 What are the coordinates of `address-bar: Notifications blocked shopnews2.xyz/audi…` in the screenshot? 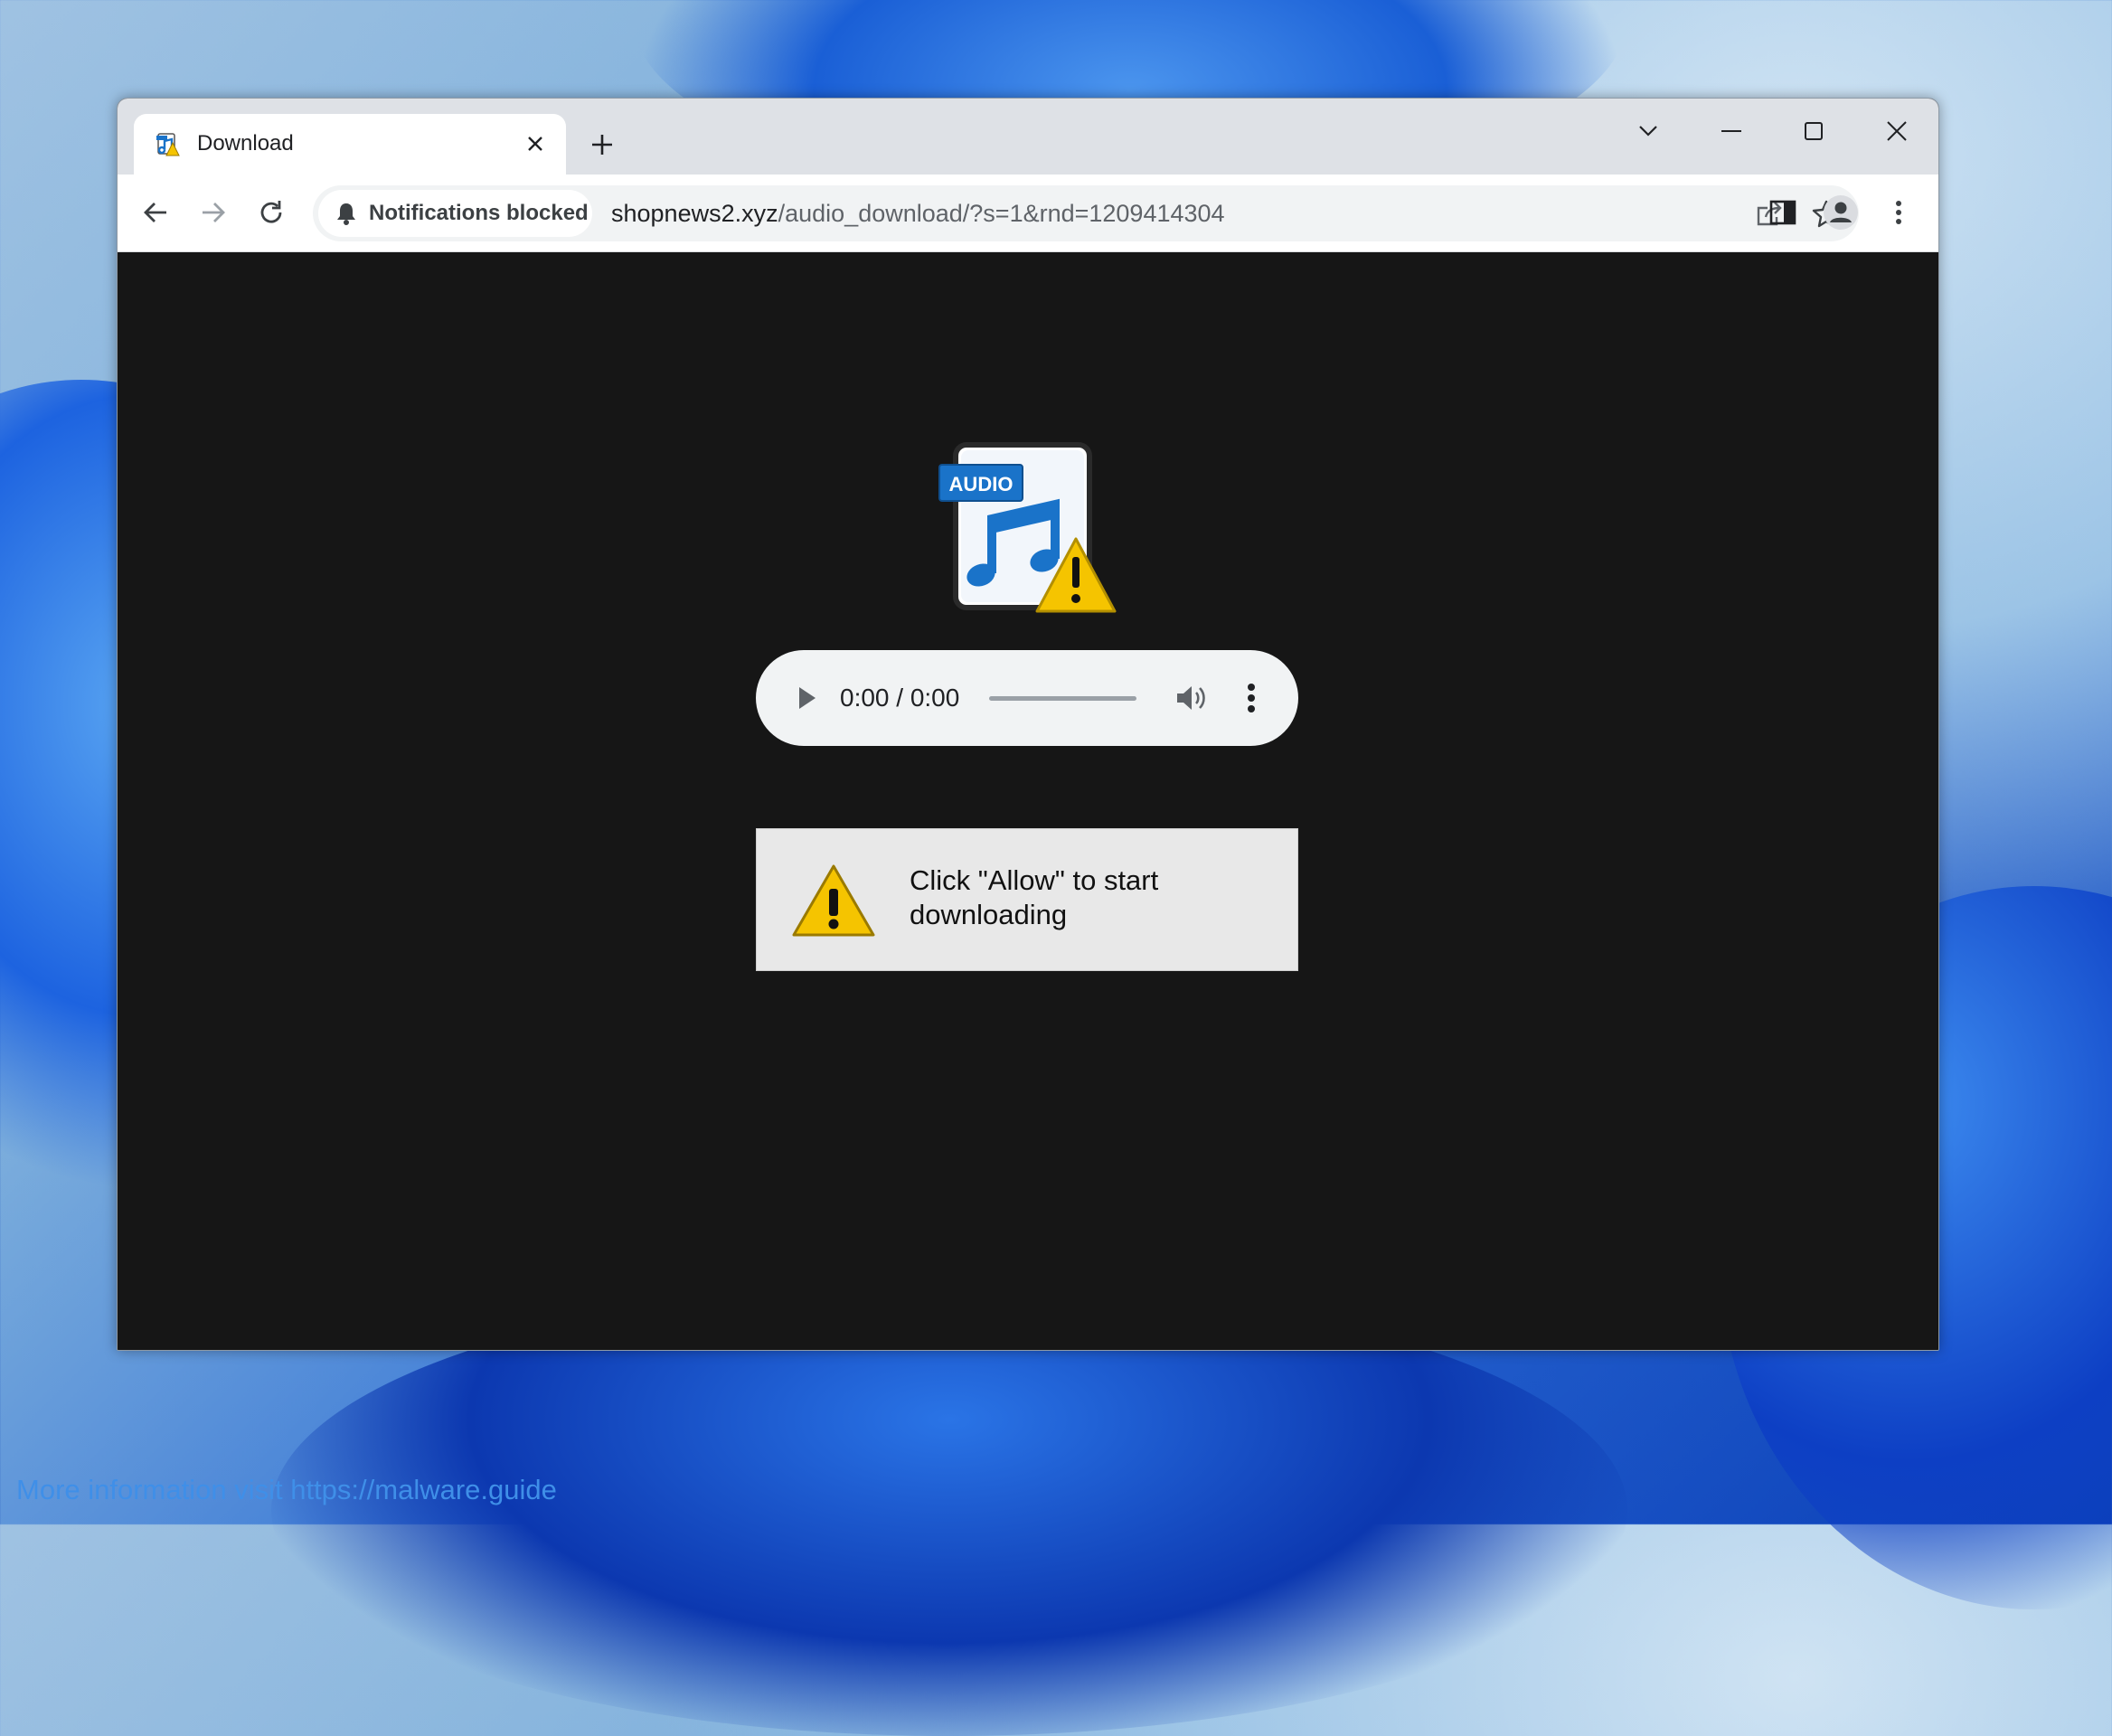 It's located at (1086, 213).